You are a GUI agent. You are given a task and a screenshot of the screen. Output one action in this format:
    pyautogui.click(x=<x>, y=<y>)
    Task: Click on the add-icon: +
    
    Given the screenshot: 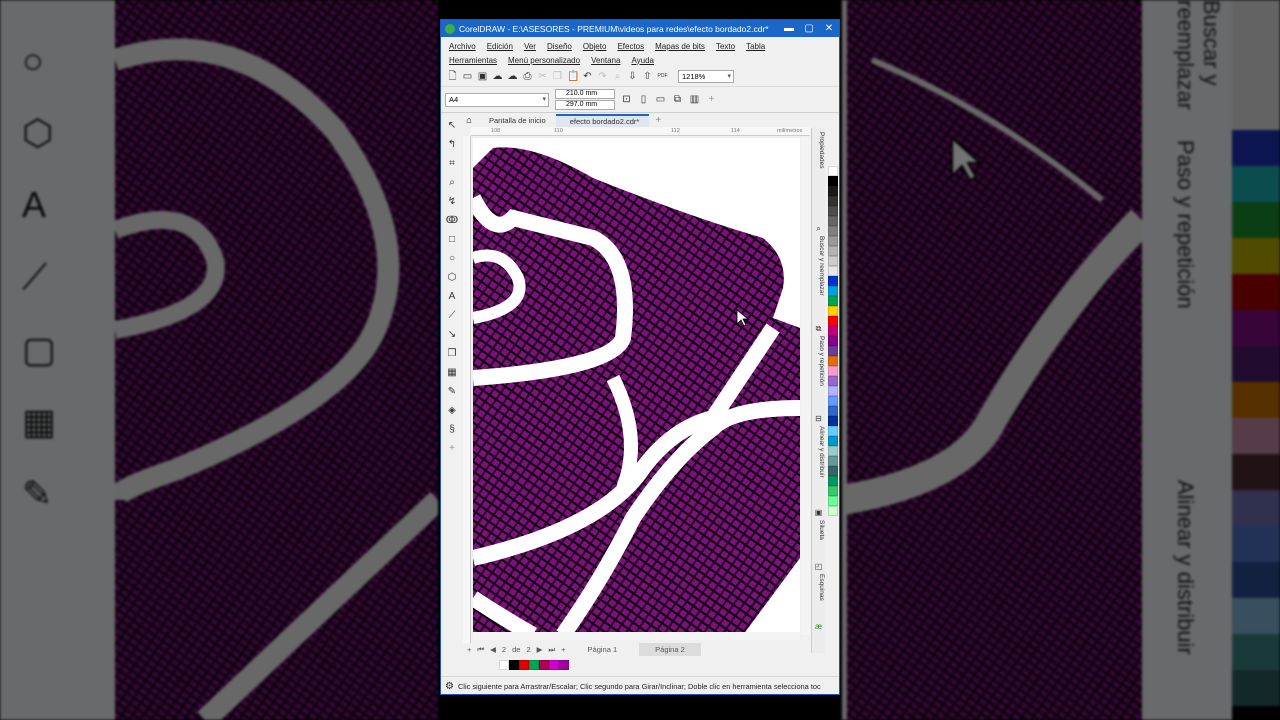 What is the action you would take?
    pyautogui.click(x=711, y=99)
    